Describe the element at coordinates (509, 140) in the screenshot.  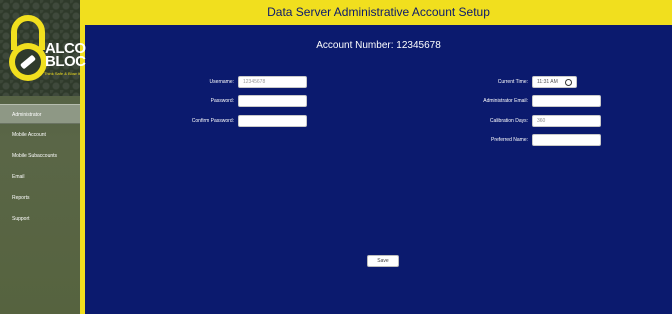
I see `preferred-name-label: Preferred Name:` at that location.